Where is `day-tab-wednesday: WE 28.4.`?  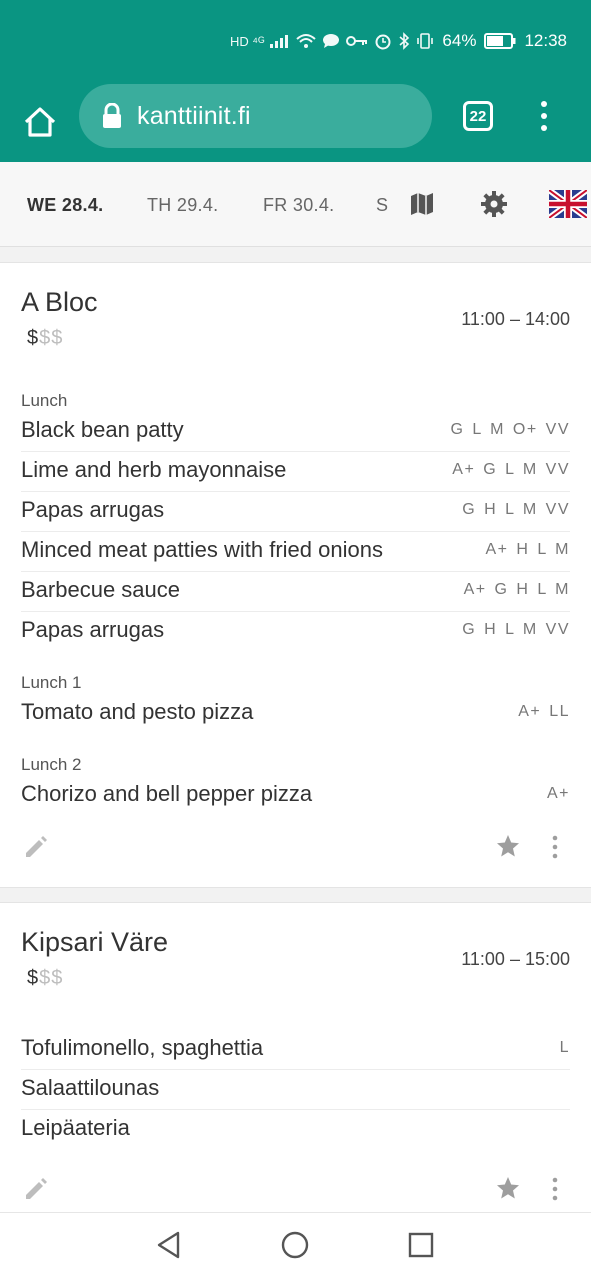
day-tab-wednesday: WE 28.4. is located at coordinates (65, 205).